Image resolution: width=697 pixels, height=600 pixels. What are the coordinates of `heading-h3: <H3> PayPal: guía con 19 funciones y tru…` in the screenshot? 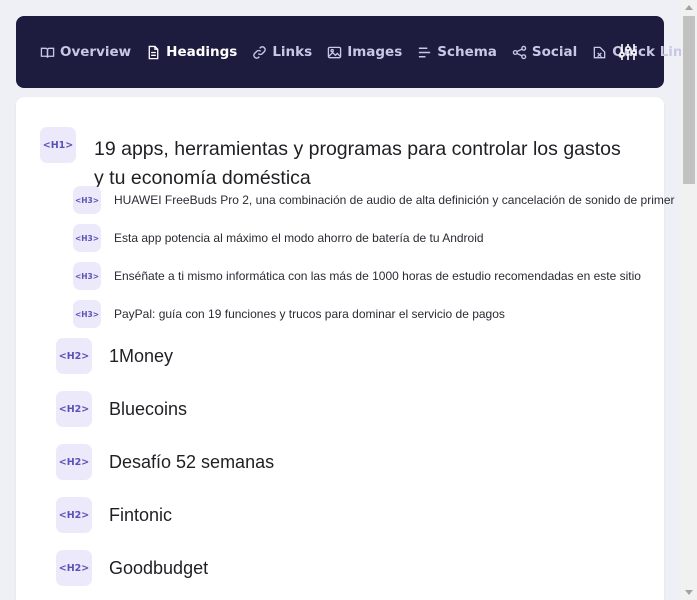 It's located at (289, 314).